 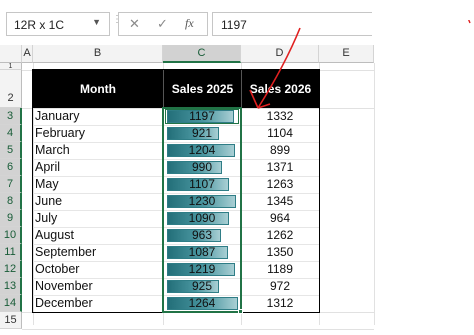 I want to click on sales-2025-cell: 963, so click(x=202, y=235).